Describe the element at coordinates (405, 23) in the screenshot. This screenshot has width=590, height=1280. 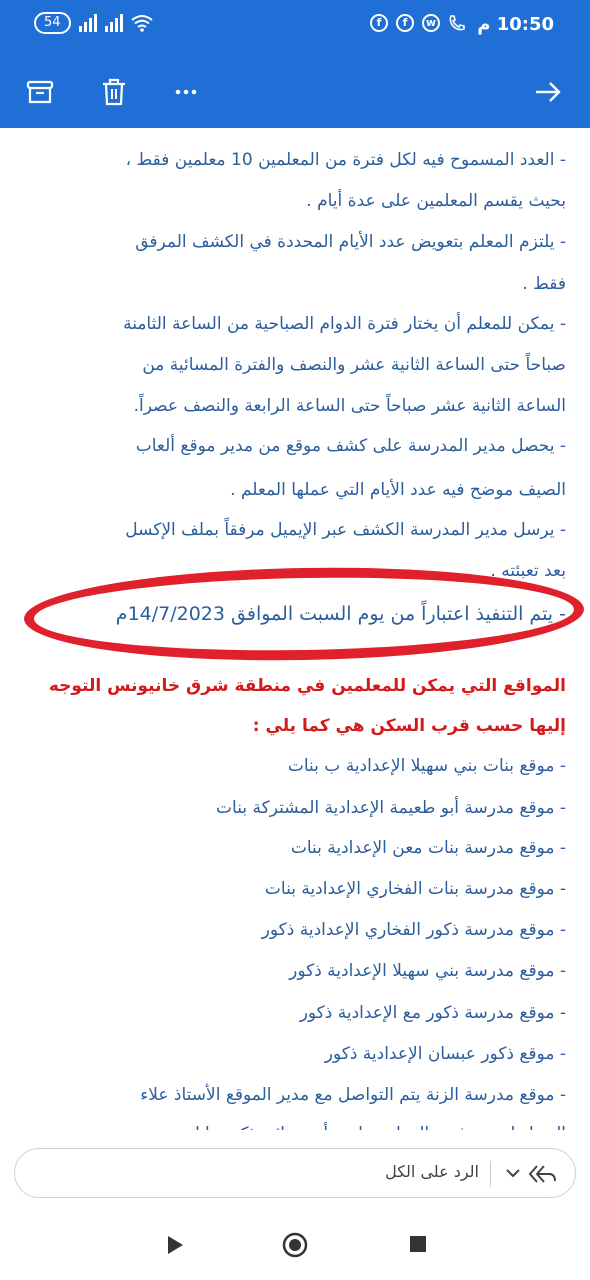
I see `facebook-icon-2: f` at that location.